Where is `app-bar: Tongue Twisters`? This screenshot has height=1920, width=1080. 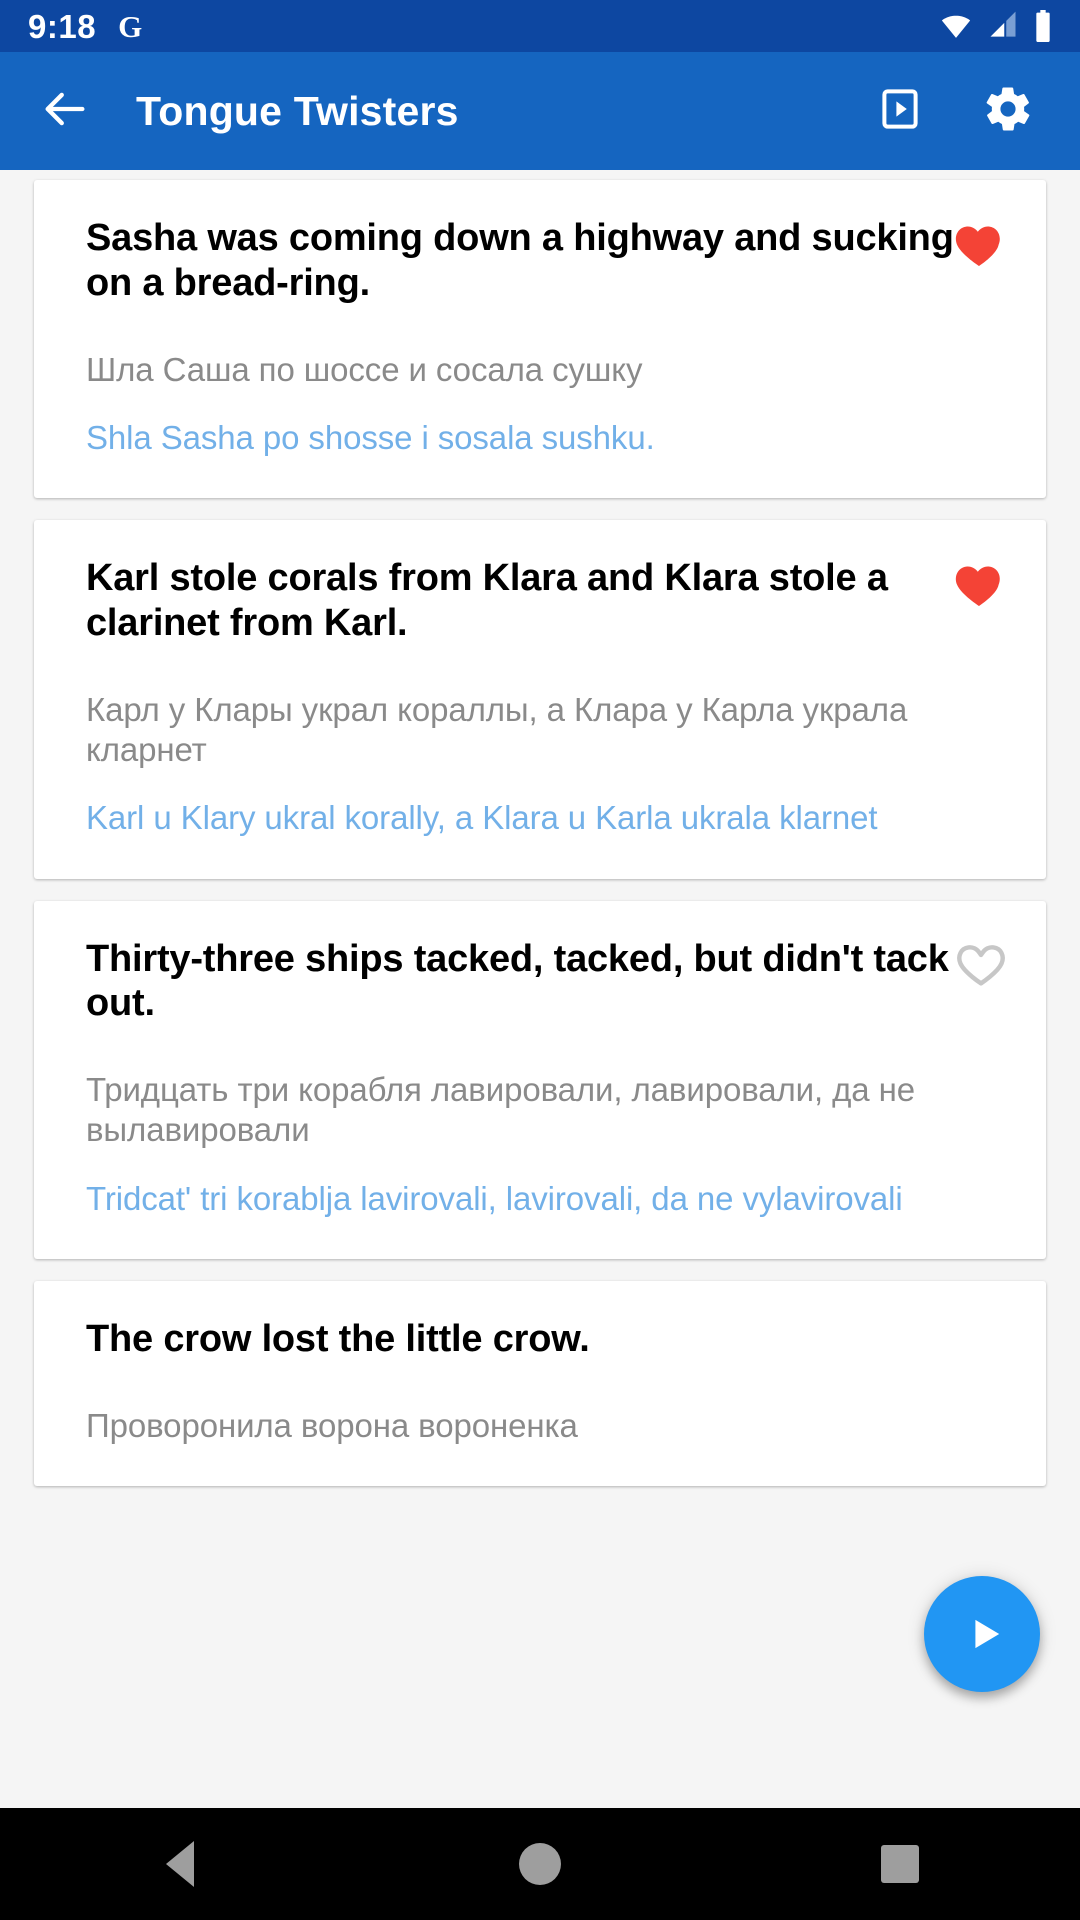 app-bar: Tongue Twisters is located at coordinates (540, 111).